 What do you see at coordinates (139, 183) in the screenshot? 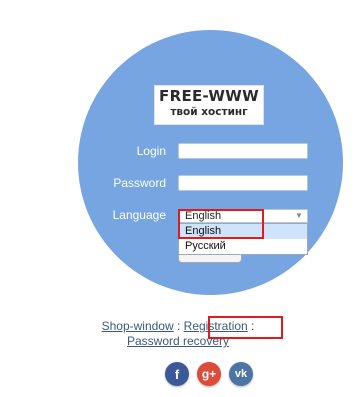
I see `password-label: Password` at bounding box center [139, 183].